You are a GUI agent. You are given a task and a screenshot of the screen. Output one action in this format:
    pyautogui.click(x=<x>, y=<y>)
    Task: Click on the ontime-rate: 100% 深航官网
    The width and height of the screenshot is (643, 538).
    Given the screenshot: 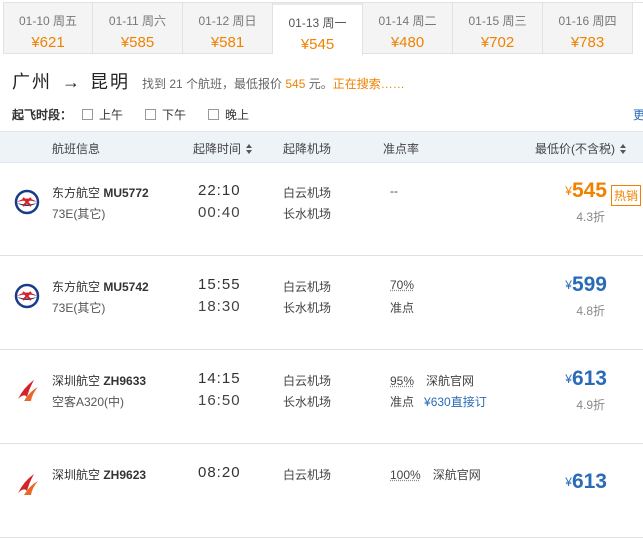 What is the action you would take?
    pyautogui.click(x=435, y=474)
    